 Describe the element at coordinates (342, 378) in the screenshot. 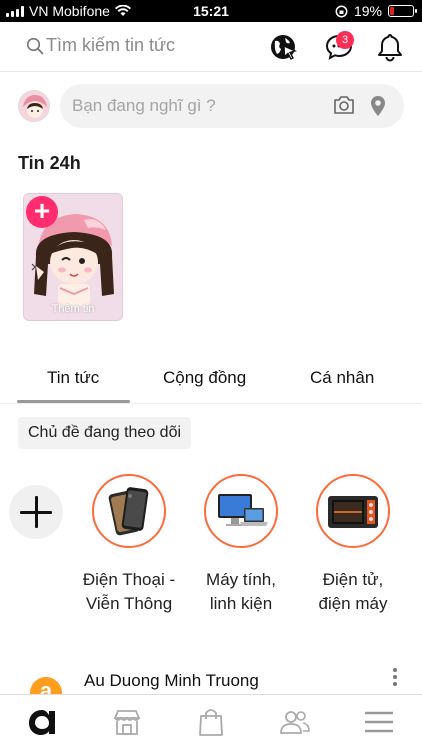

I see `tab-ca-nhan: Cá nhân` at that location.